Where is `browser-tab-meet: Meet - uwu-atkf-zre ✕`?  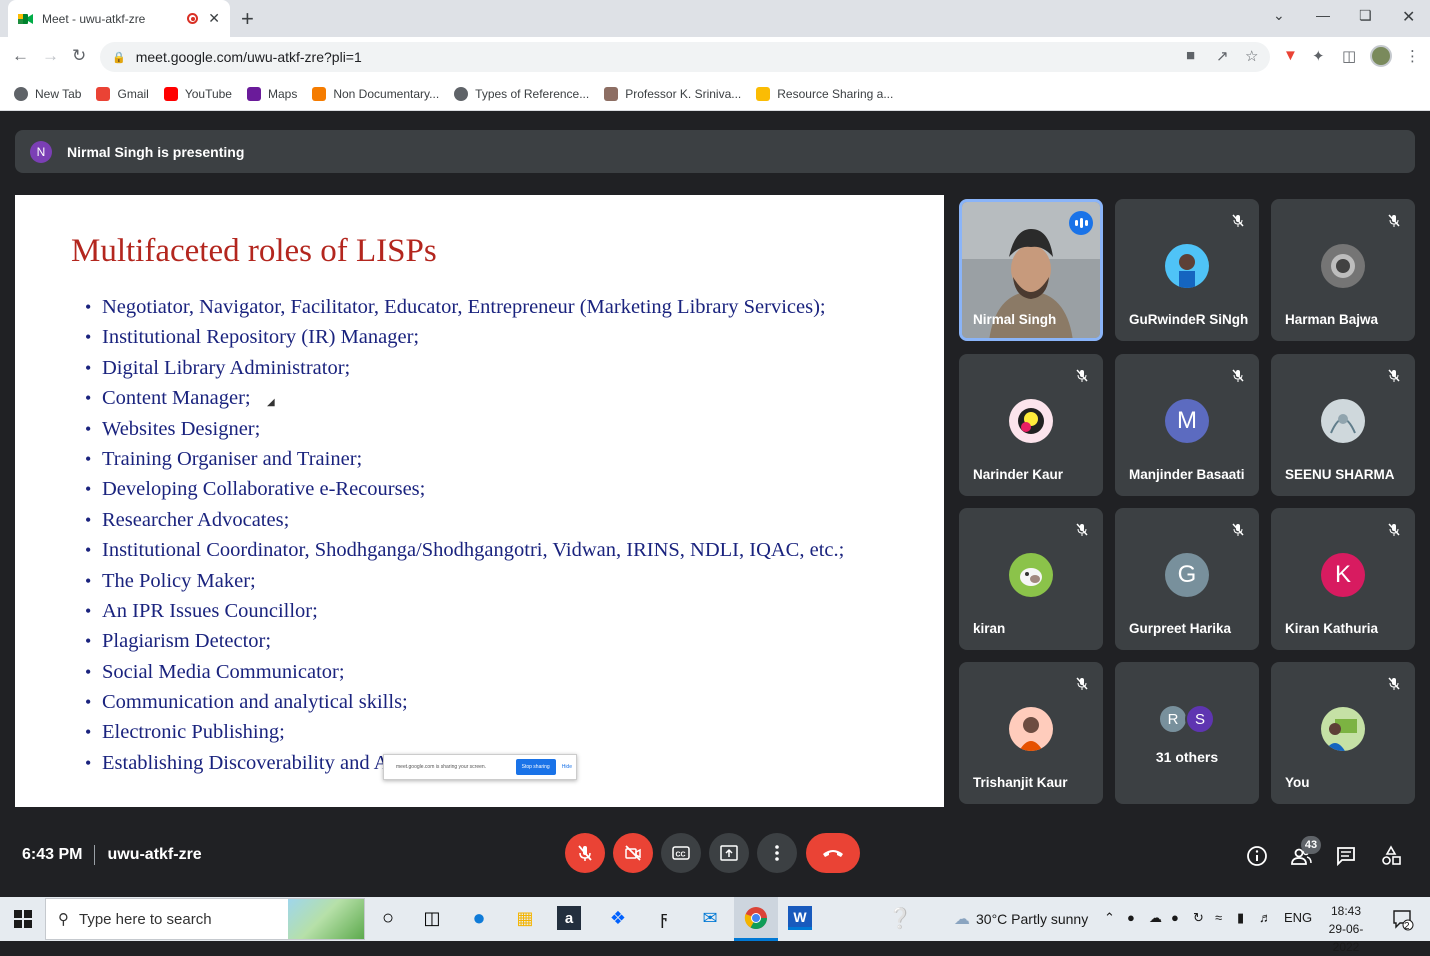 browser-tab-meet: Meet - uwu-atkf-zre ✕ is located at coordinates (119, 18).